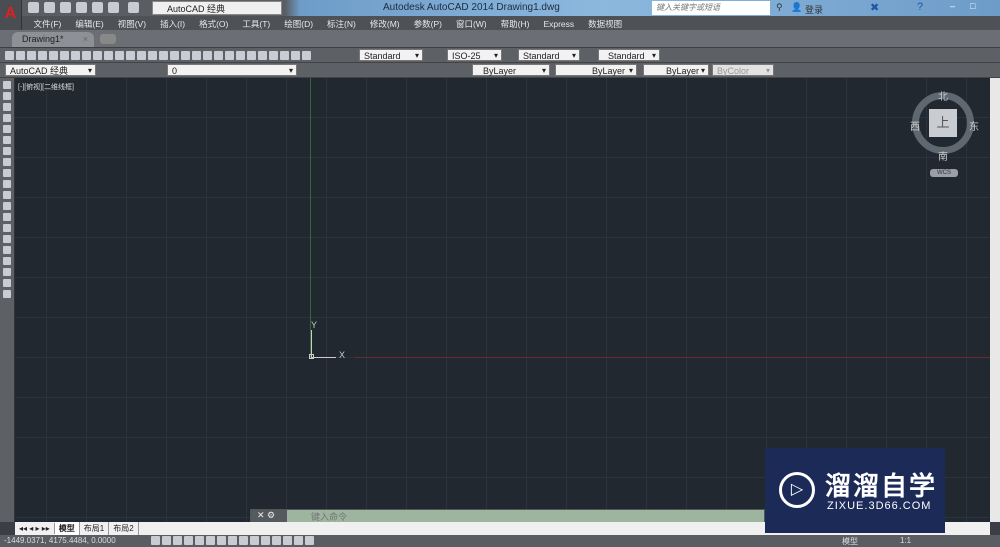 This screenshot has height=547, width=1000. I want to click on undo-icon, so click(113, 7).